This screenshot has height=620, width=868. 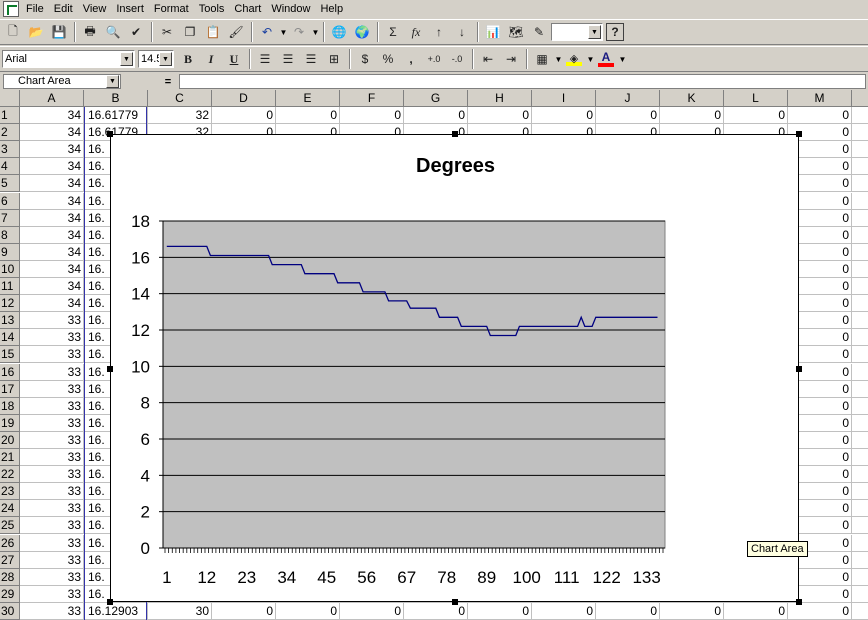 I want to click on resize-handle-bottom, so click(x=455, y=602).